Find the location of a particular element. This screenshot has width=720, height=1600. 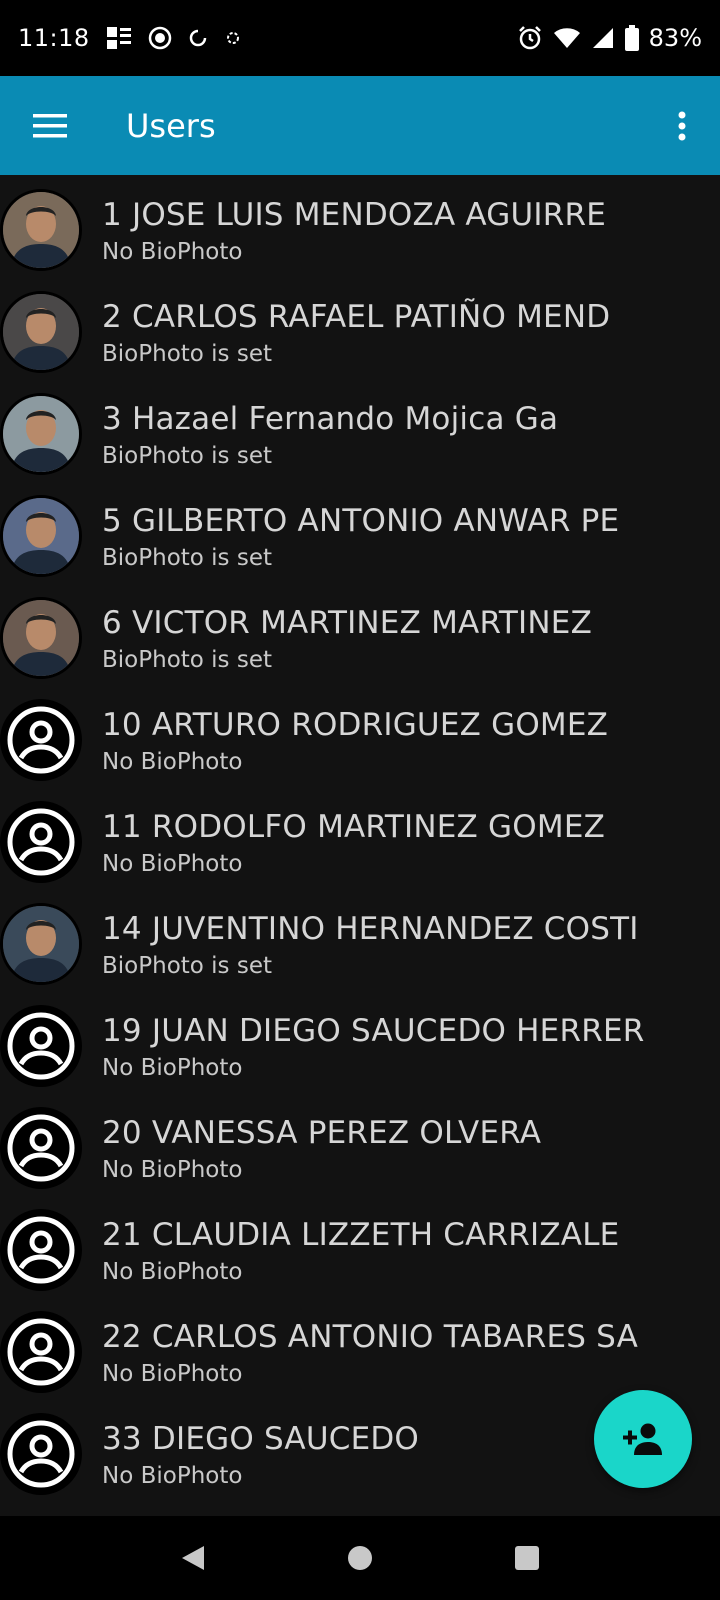

user-list-item: 22 CARLOS ANTONIO TABARES SA No BioPhoto is located at coordinates (360, 1348).